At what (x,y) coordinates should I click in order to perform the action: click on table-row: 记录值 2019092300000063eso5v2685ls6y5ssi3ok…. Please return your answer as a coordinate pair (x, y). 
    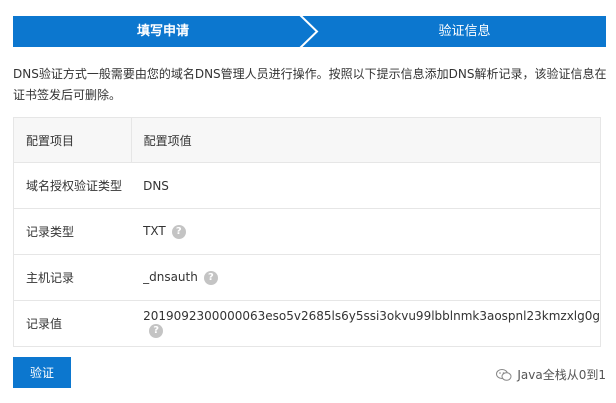
    Looking at the image, I should click on (307, 323).